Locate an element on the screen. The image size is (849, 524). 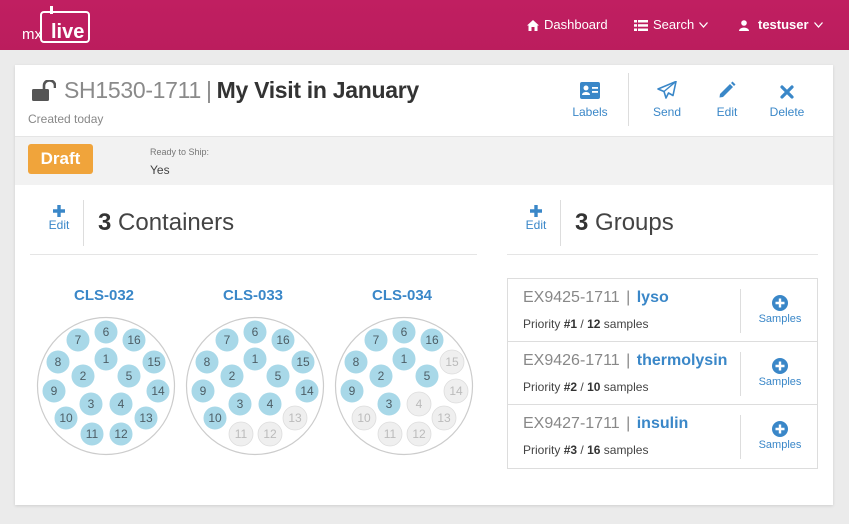
containers-edit-label: Edit is located at coordinates (59, 225).